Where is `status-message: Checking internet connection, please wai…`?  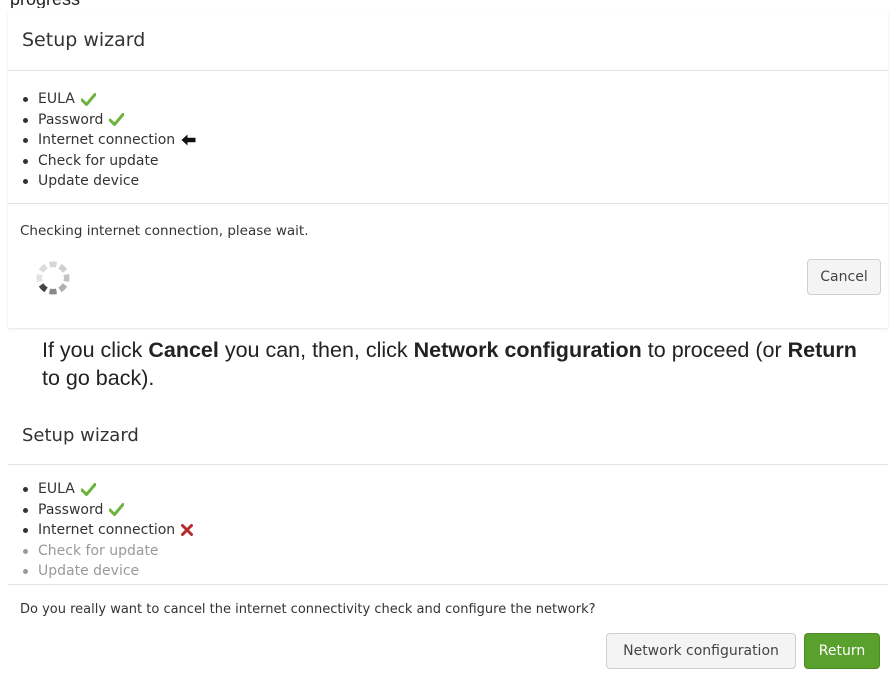 status-message: Checking internet connection, please wai… is located at coordinates (164, 231).